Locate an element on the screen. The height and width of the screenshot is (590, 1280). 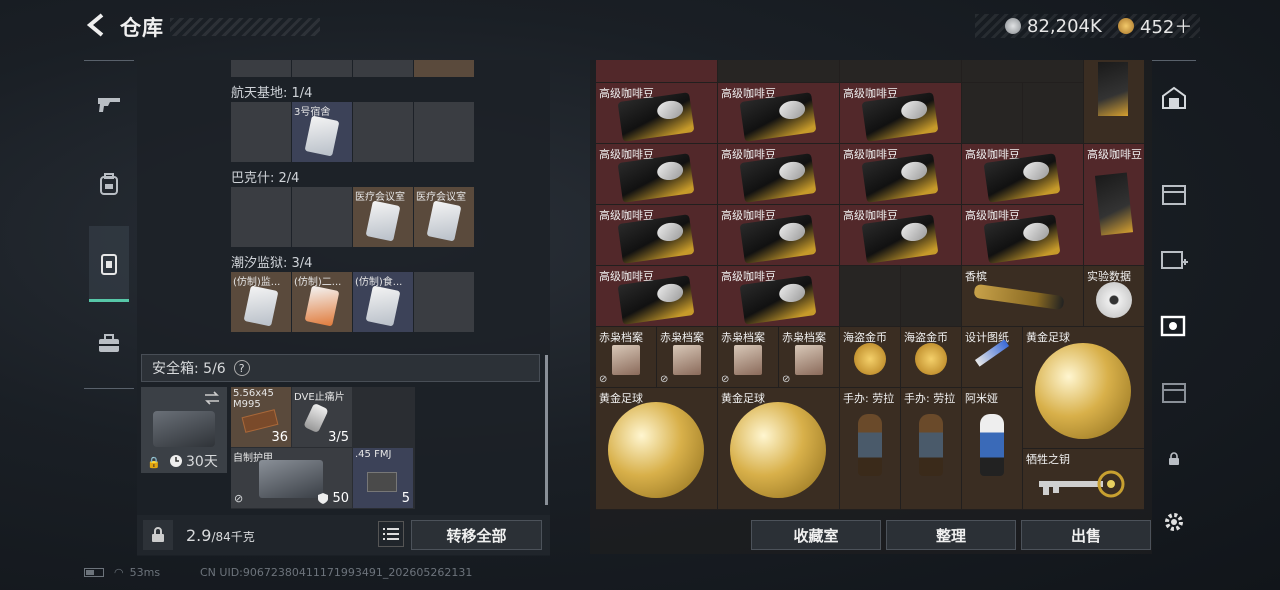
painkiller-item: DVE止痛片 3/5 is located at coordinates (322, 417).